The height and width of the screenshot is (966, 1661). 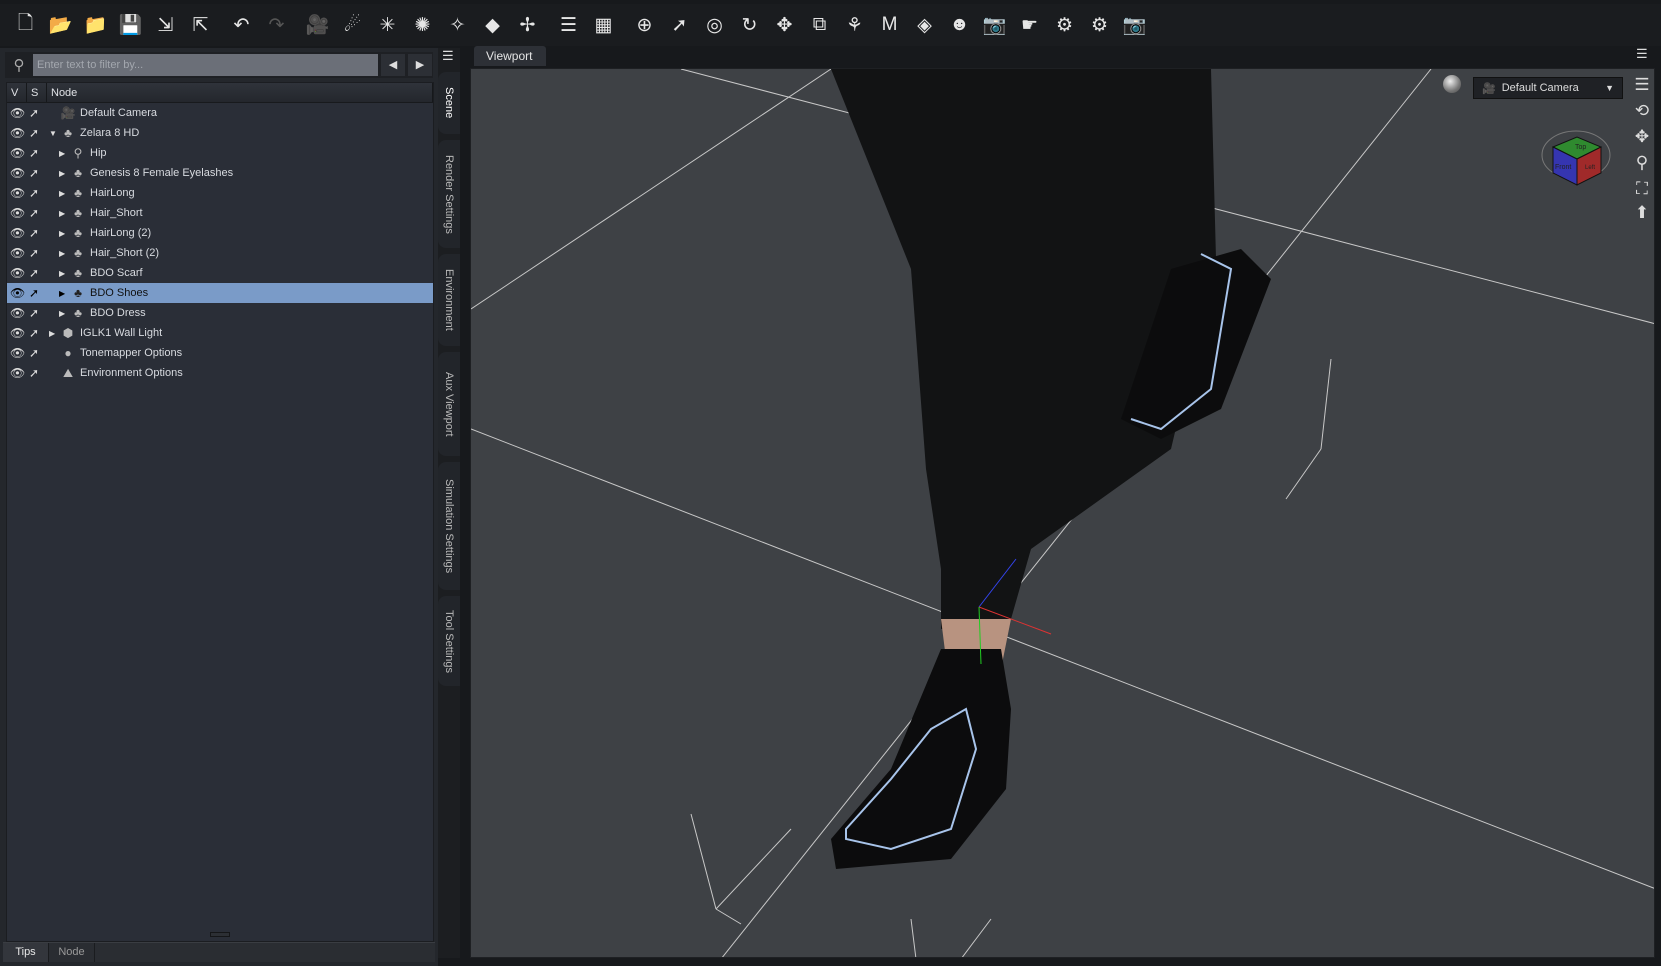 I want to click on tree-row: 👁 ➚ ▶ ♣ Hair_Short, so click(x=220, y=213).